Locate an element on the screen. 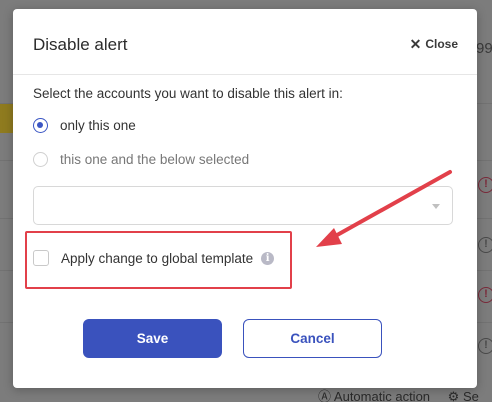 This screenshot has width=492, height=402. radio-button-selected is located at coordinates (40, 125).